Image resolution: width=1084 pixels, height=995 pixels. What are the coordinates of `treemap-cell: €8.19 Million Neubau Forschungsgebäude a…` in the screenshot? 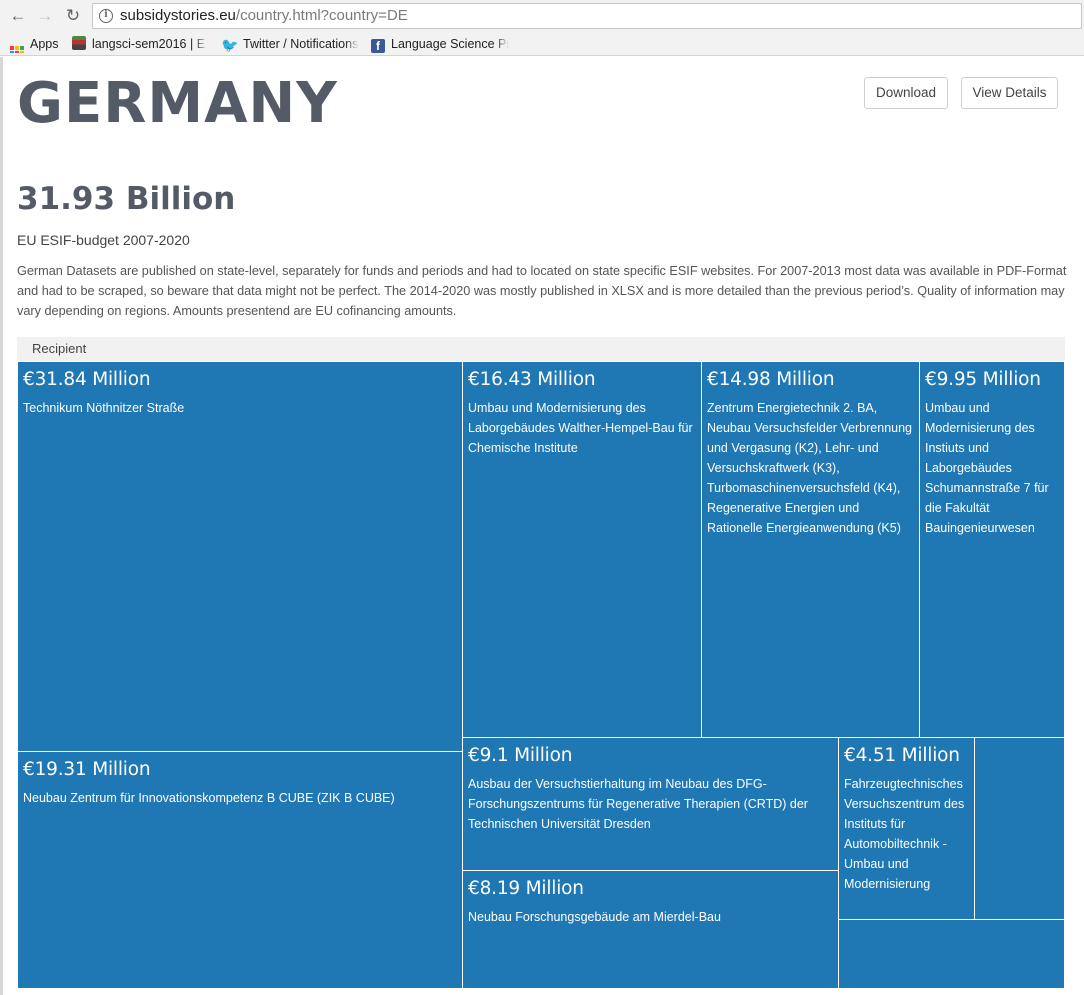 It's located at (650, 929).